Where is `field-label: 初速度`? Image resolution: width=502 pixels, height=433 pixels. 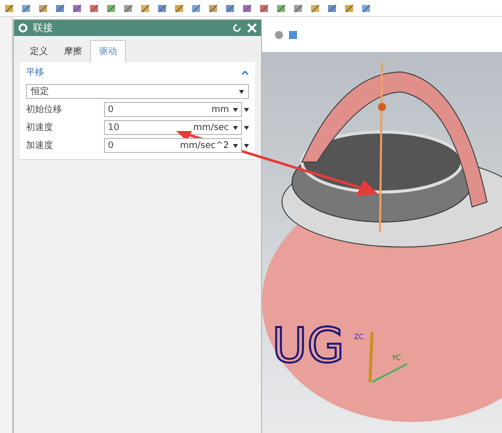
field-label: 初速度 is located at coordinates (40, 128).